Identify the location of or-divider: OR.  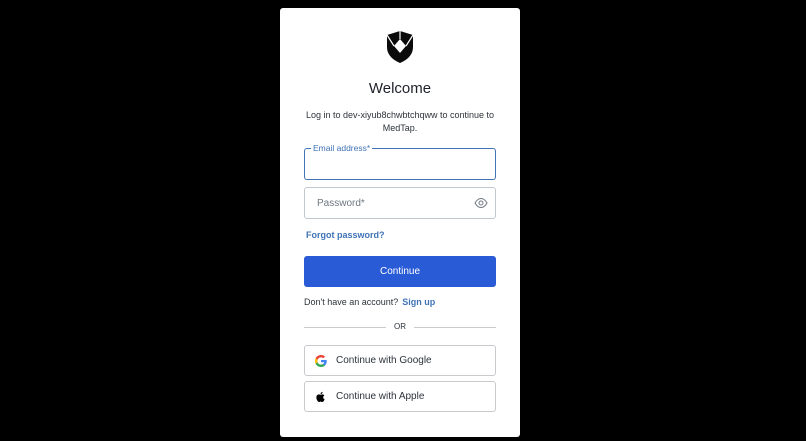
(400, 327).